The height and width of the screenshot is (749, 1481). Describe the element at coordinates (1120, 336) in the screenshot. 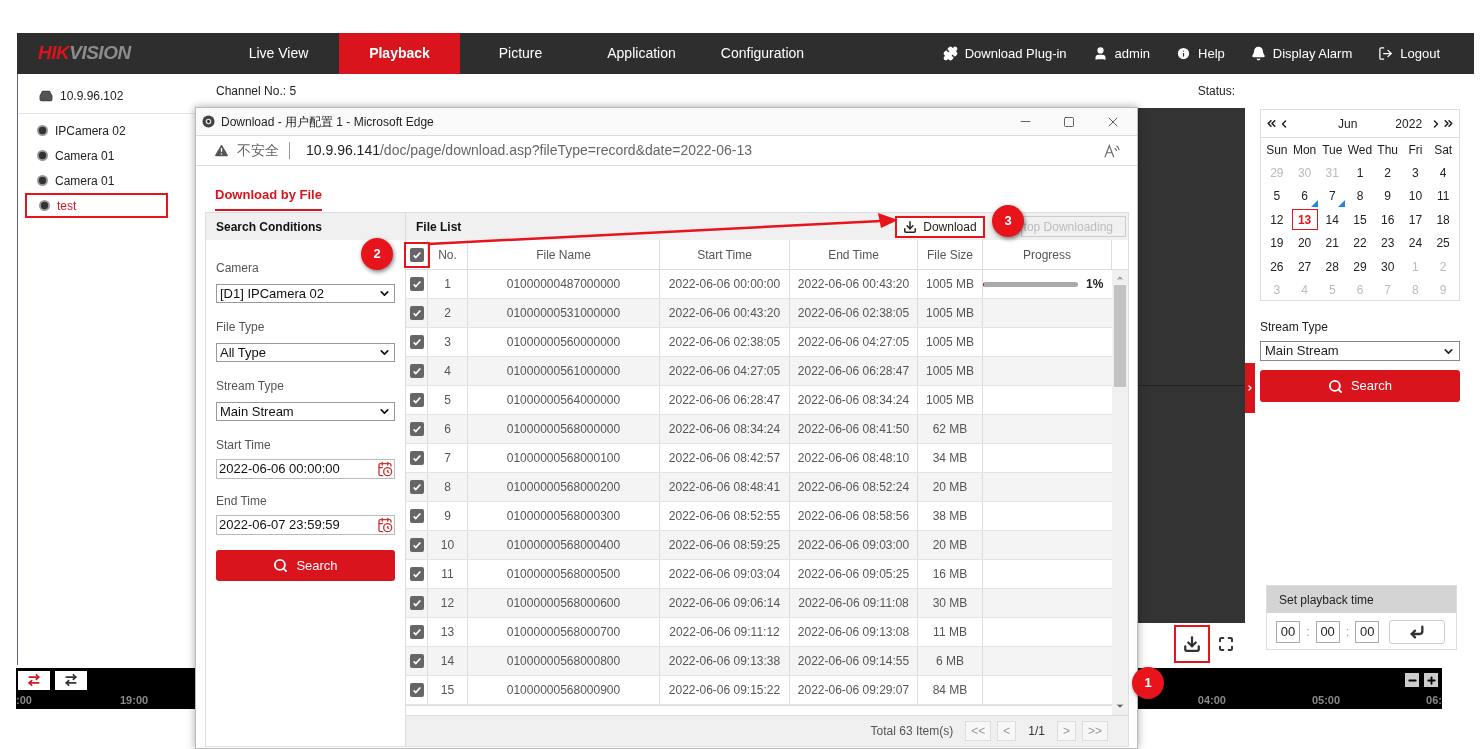

I see `scroll-thumb` at that location.